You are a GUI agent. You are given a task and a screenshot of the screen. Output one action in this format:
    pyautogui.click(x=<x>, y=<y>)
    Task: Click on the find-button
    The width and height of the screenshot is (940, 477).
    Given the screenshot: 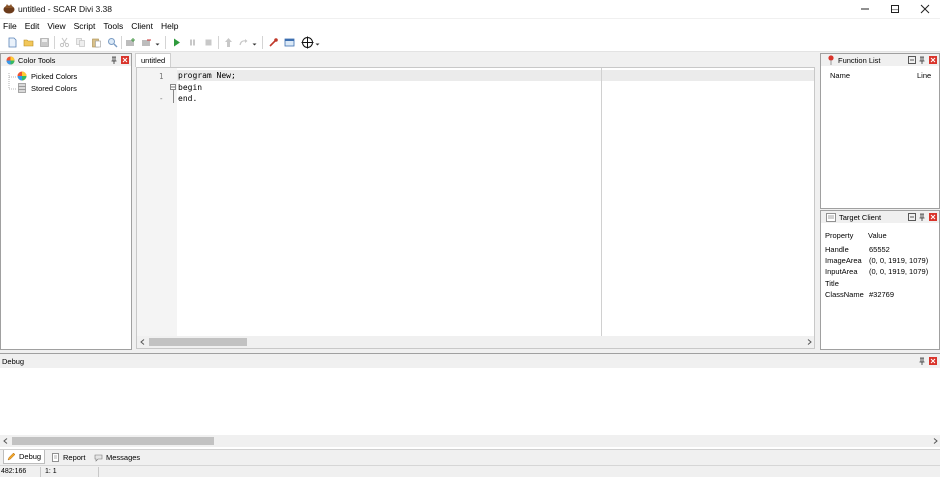 What is the action you would take?
    pyautogui.click(x=112, y=42)
    